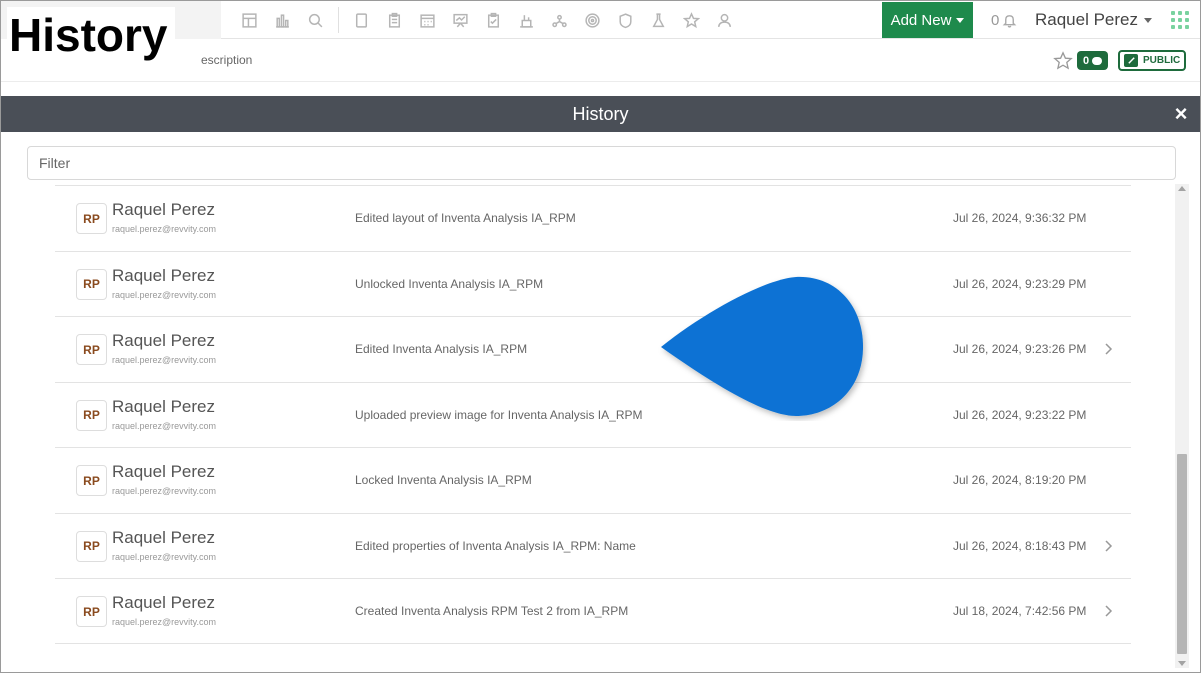  Describe the element at coordinates (658, 20) in the screenshot. I see `flask-icon` at that location.